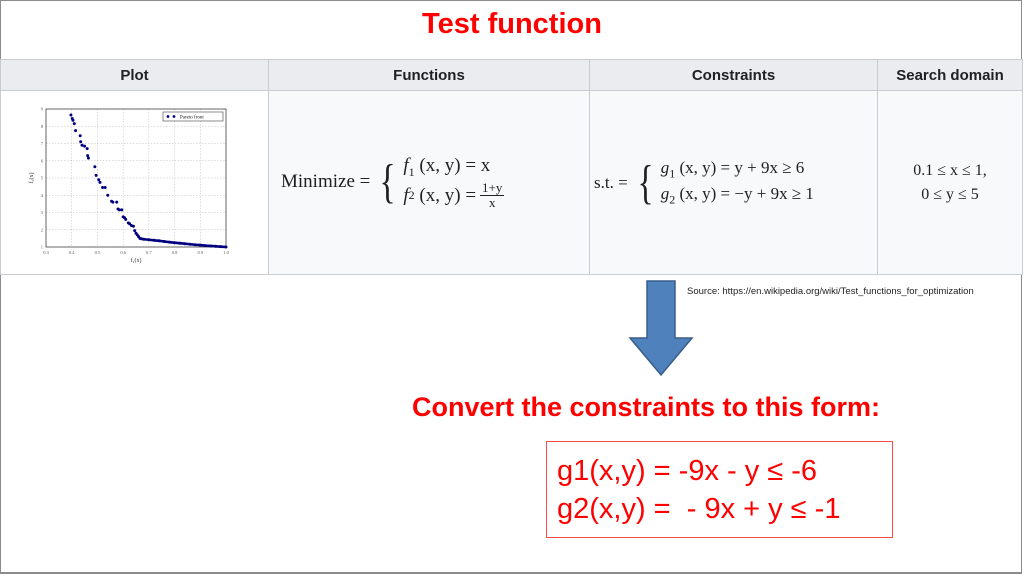  Describe the element at coordinates (42, 109) in the screenshot. I see `y-tick-label: 9` at that location.